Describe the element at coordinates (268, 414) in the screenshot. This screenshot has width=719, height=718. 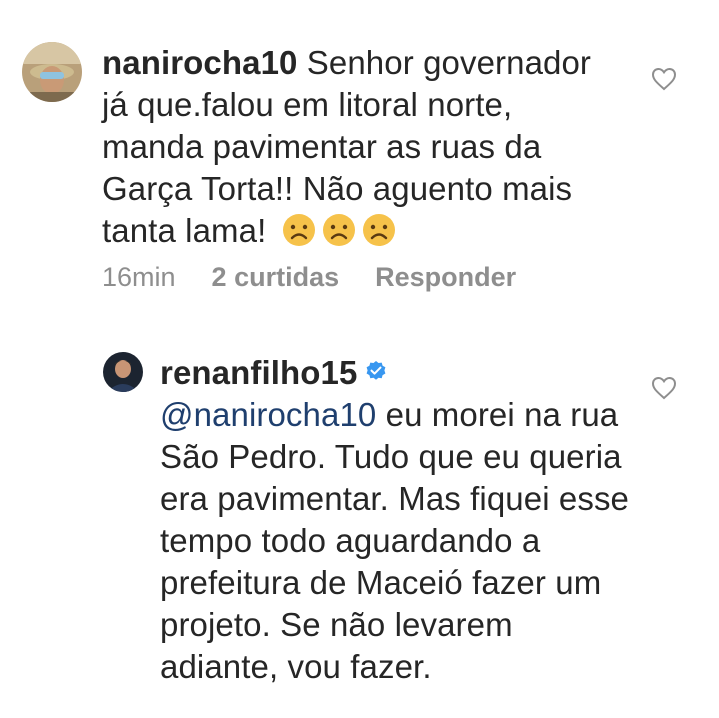
I see `mention-link: @nanirocha10` at that location.